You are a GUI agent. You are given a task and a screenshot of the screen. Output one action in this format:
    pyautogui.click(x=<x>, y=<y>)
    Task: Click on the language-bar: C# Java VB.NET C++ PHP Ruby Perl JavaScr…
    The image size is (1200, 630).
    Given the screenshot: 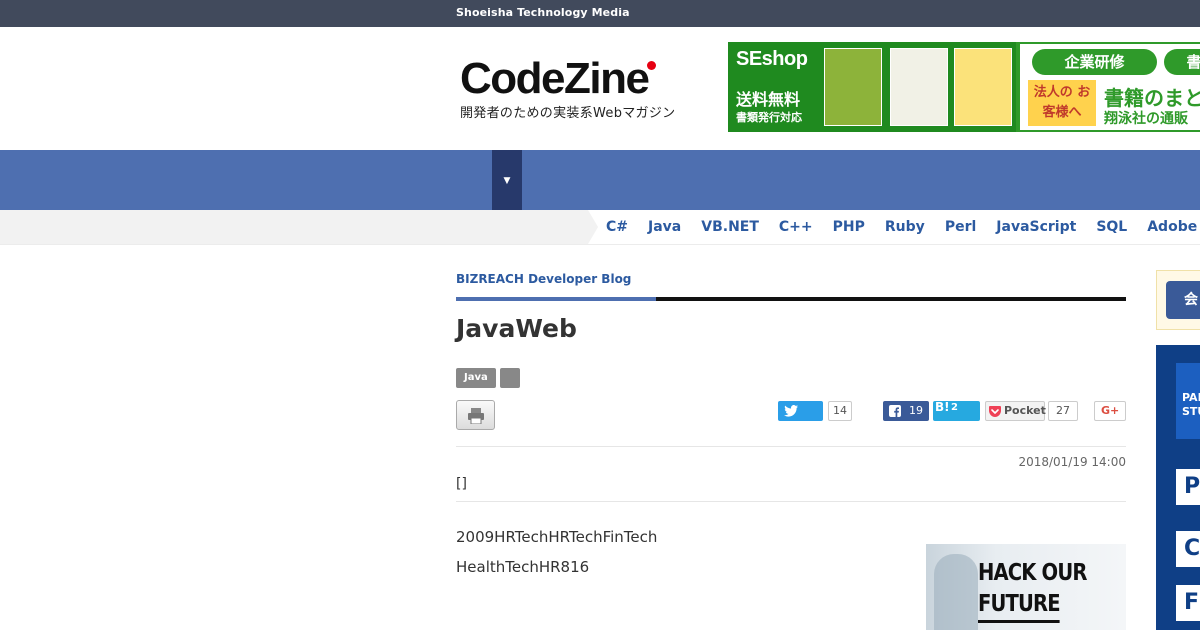 What is the action you would take?
    pyautogui.click(x=600, y=227)
    